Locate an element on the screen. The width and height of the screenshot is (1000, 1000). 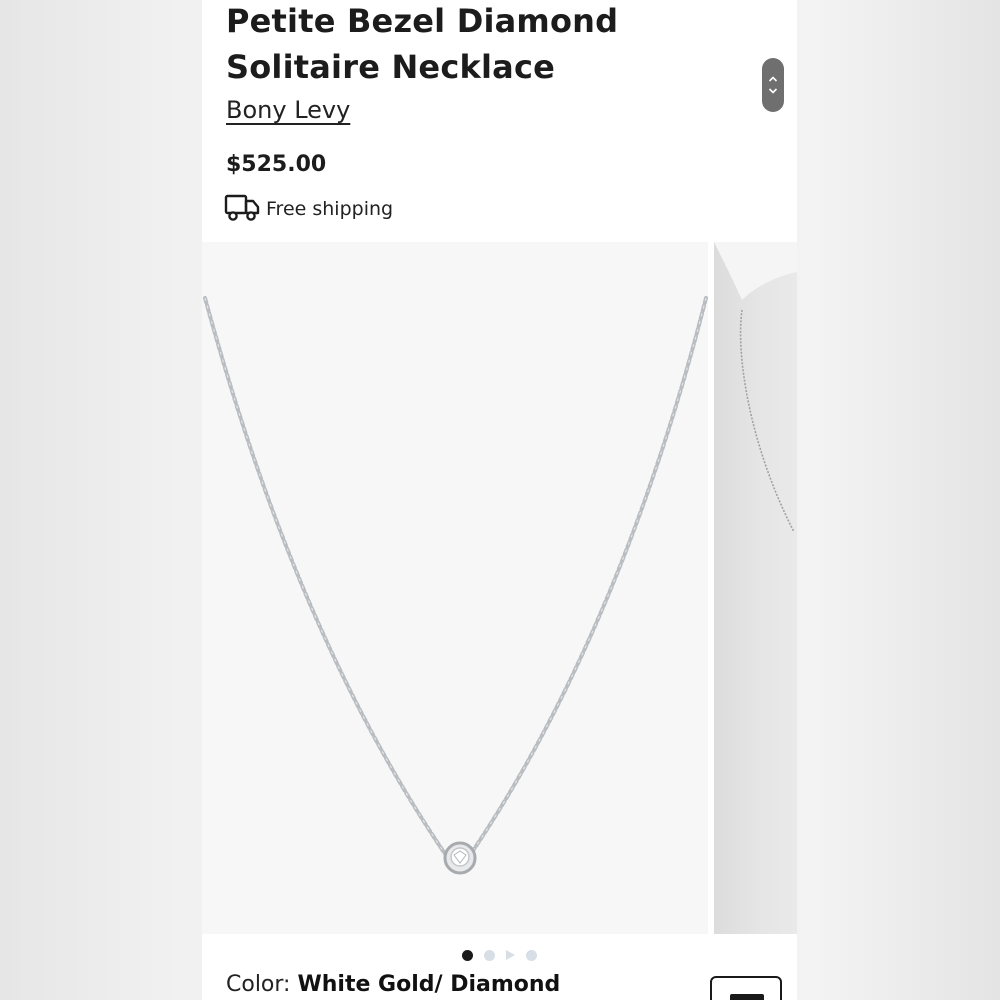
shipping-info: Free shipping is located at coordinates (308, 209).